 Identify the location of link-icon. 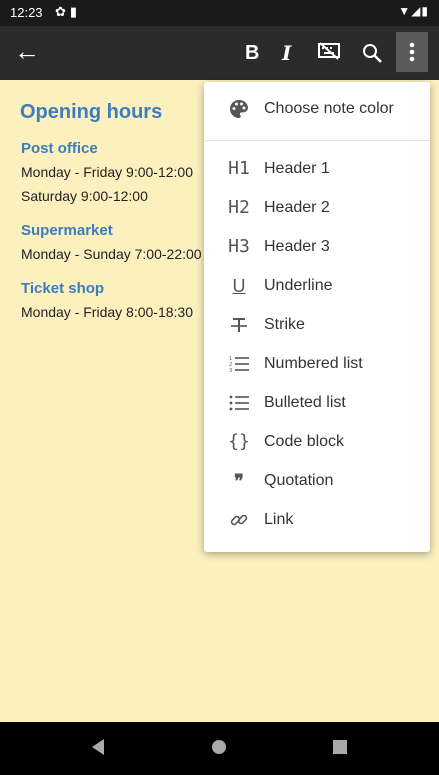
(239, 520).